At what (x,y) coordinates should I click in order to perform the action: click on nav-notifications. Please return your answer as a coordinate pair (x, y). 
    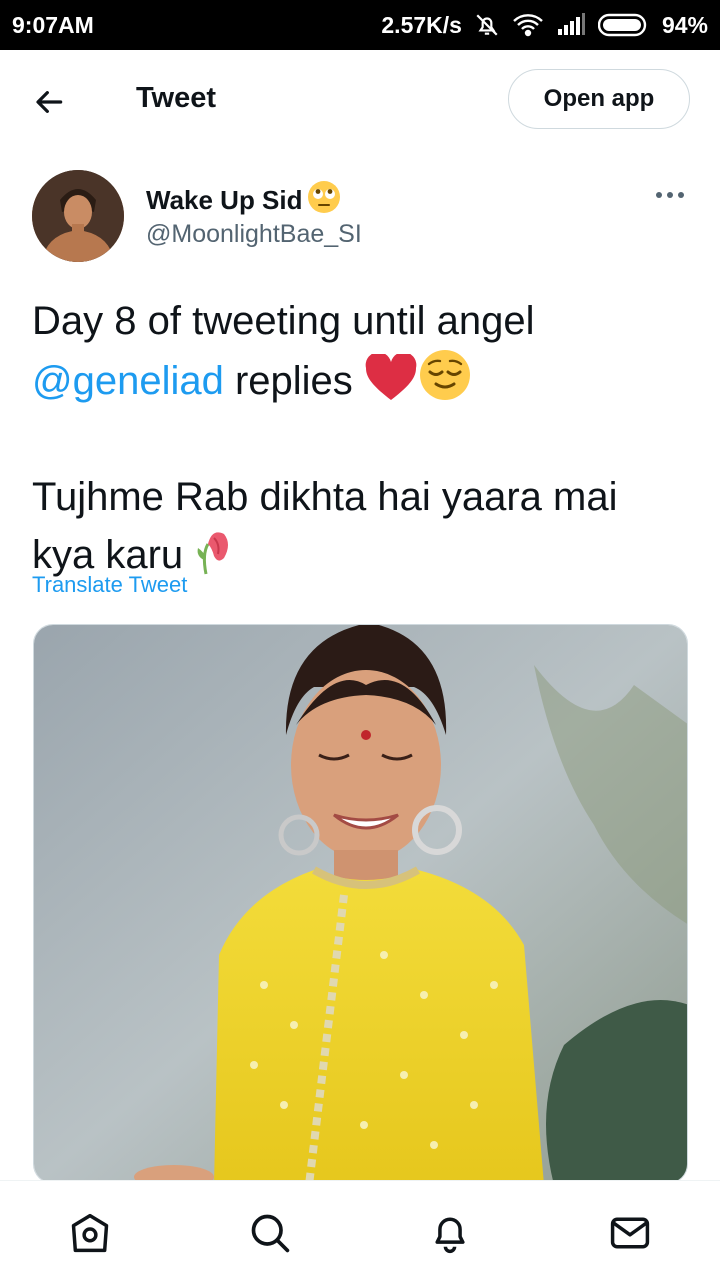
    Looking at the image, I should click on (450, 1233).